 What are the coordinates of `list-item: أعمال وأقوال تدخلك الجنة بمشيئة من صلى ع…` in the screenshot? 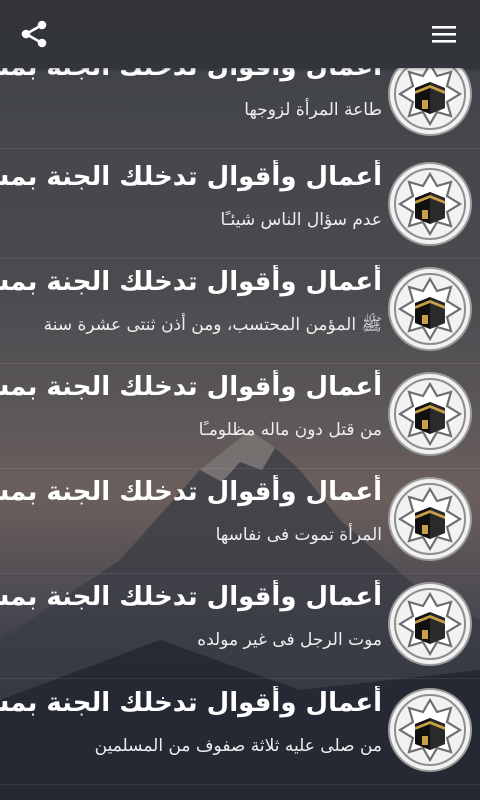 It's located at (240, 732).